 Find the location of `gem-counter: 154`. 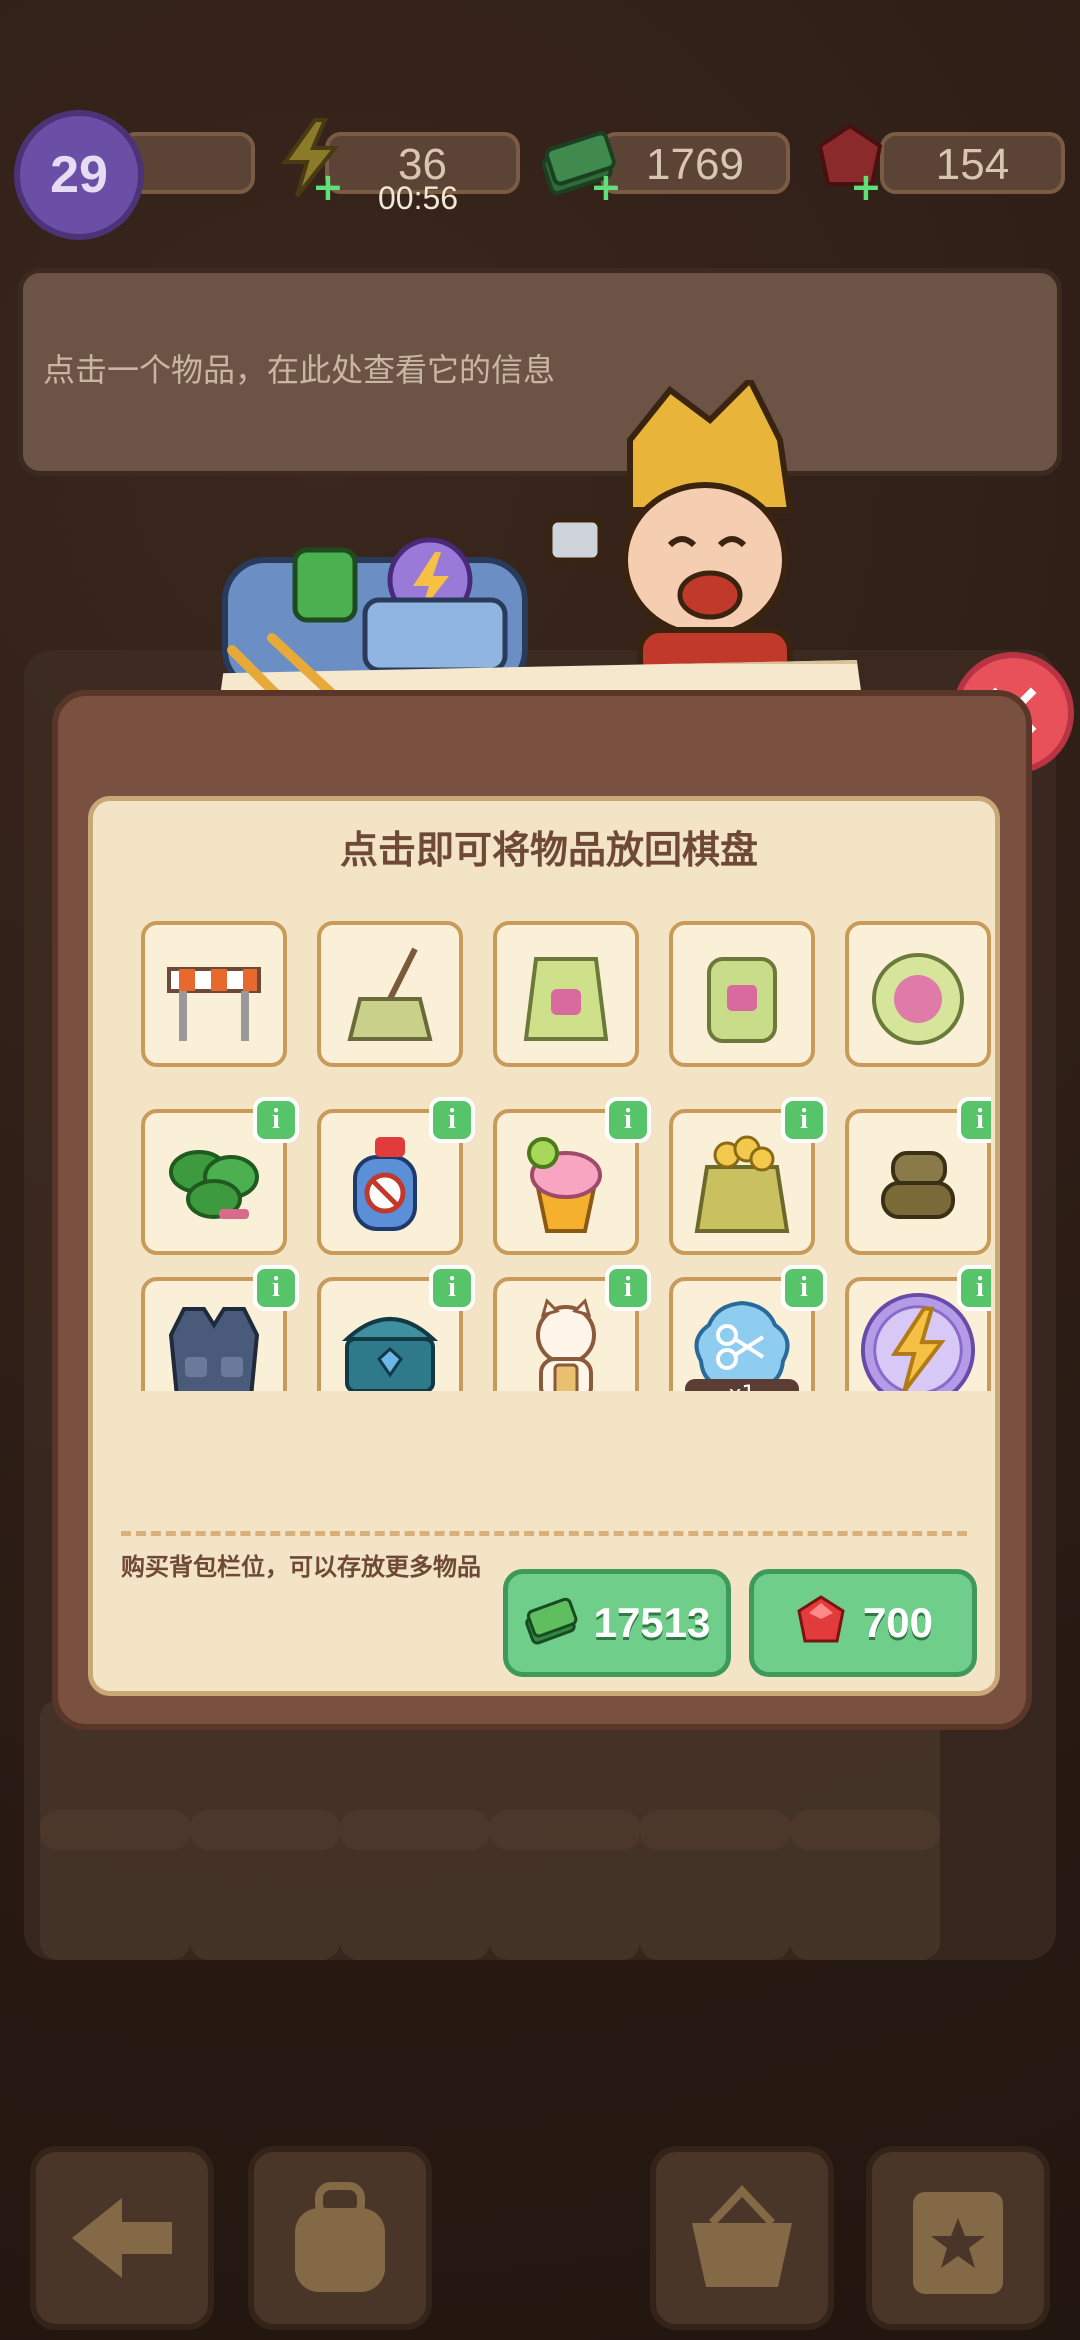

gem-counter: 154 is located at coordinates (972, 163).